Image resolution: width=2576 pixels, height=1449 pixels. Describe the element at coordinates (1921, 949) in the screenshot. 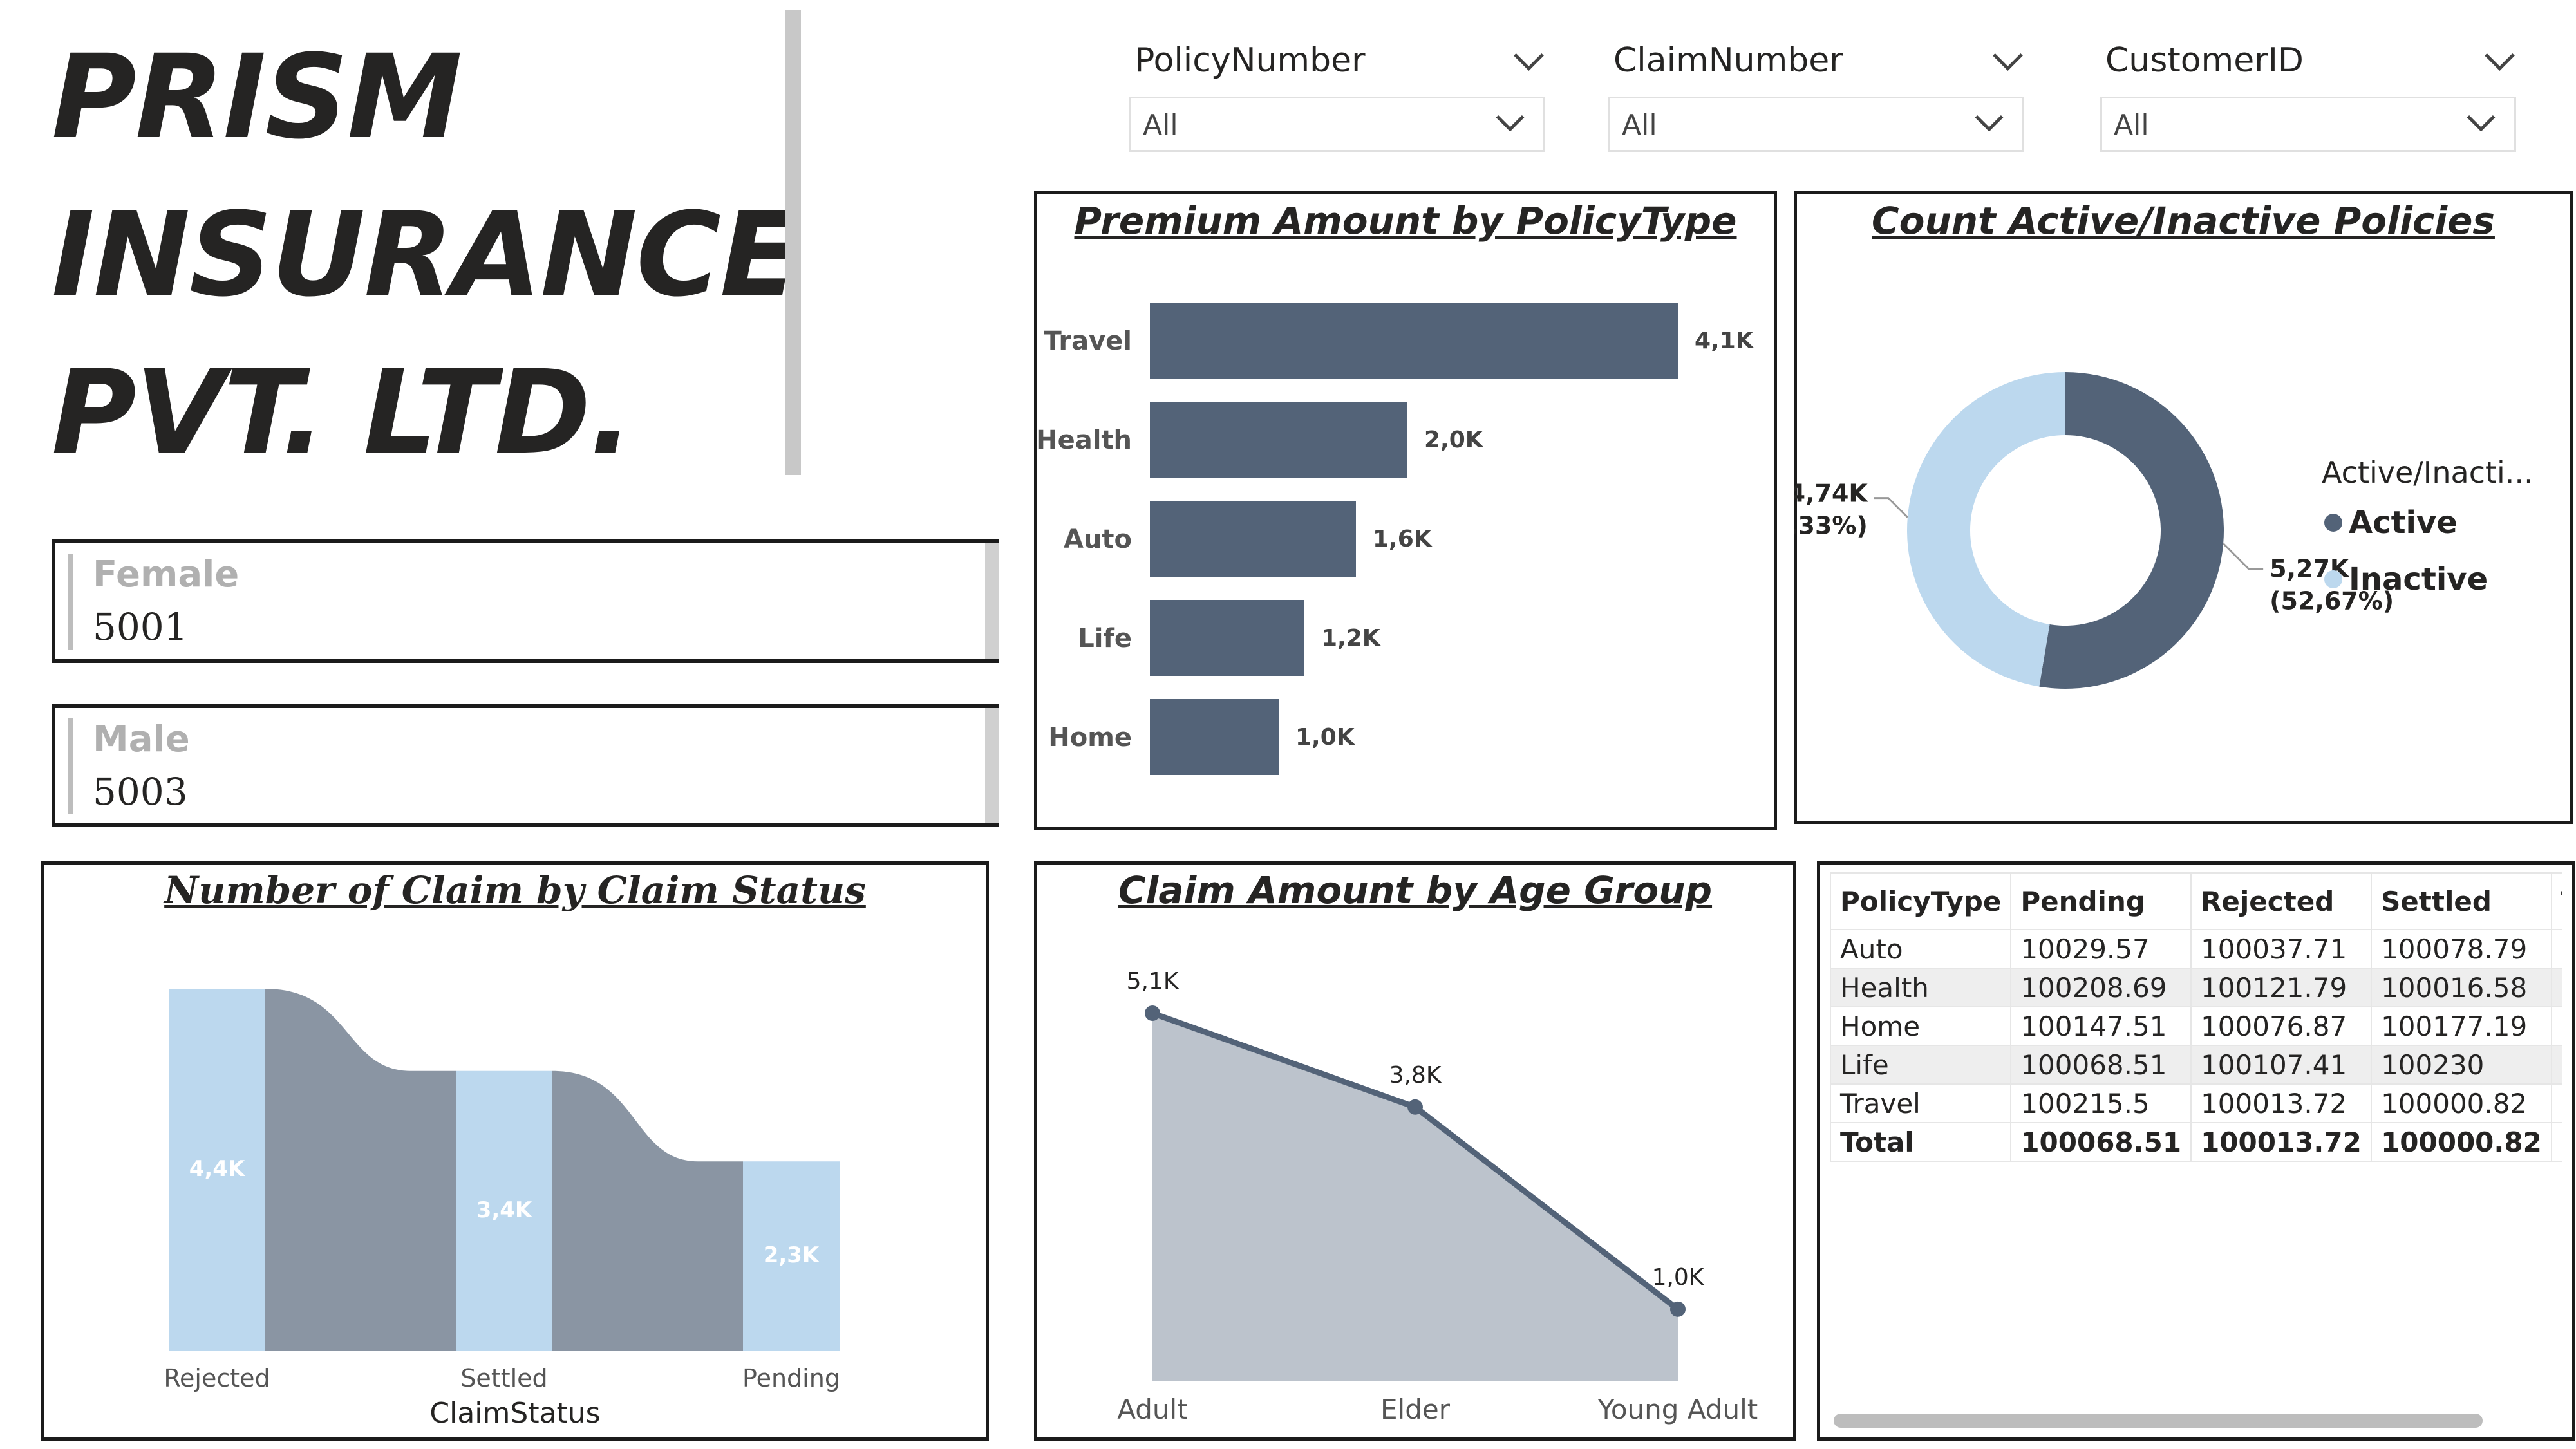

I see `table-cell: Auto` at that location.